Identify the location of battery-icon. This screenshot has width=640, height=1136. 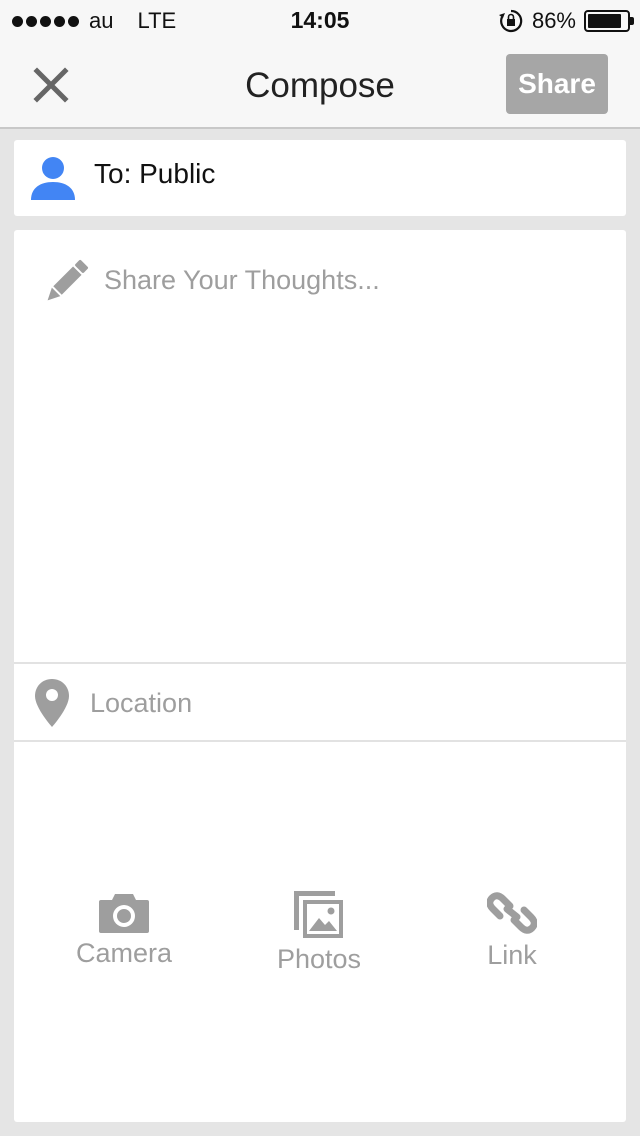
(609, 21).